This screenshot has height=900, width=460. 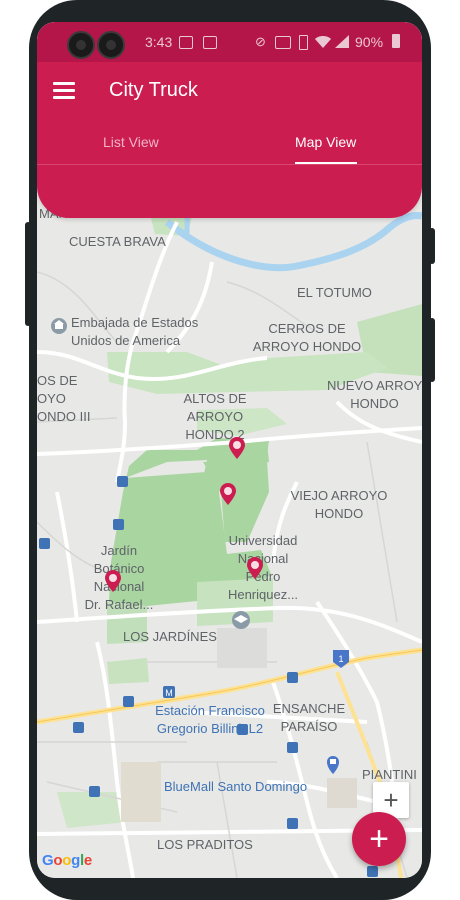 I want to click on map-label: Gregorio Billini, L2, so click(x=210, y=728).